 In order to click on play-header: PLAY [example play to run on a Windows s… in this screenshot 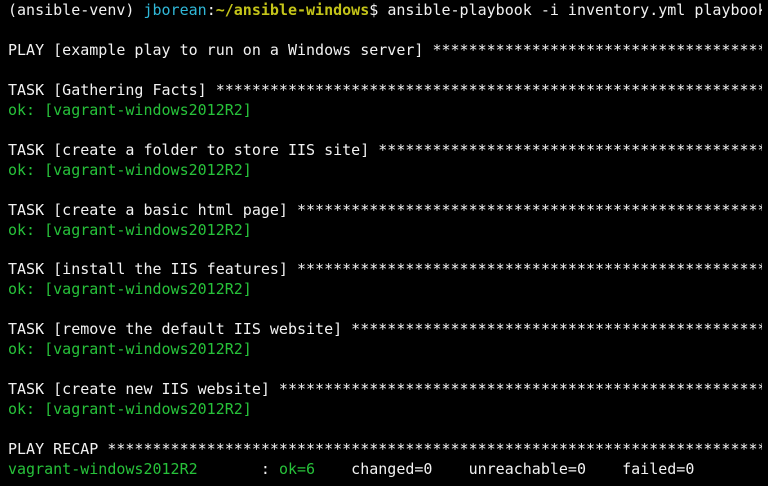, I will do `click(385, 49)`.